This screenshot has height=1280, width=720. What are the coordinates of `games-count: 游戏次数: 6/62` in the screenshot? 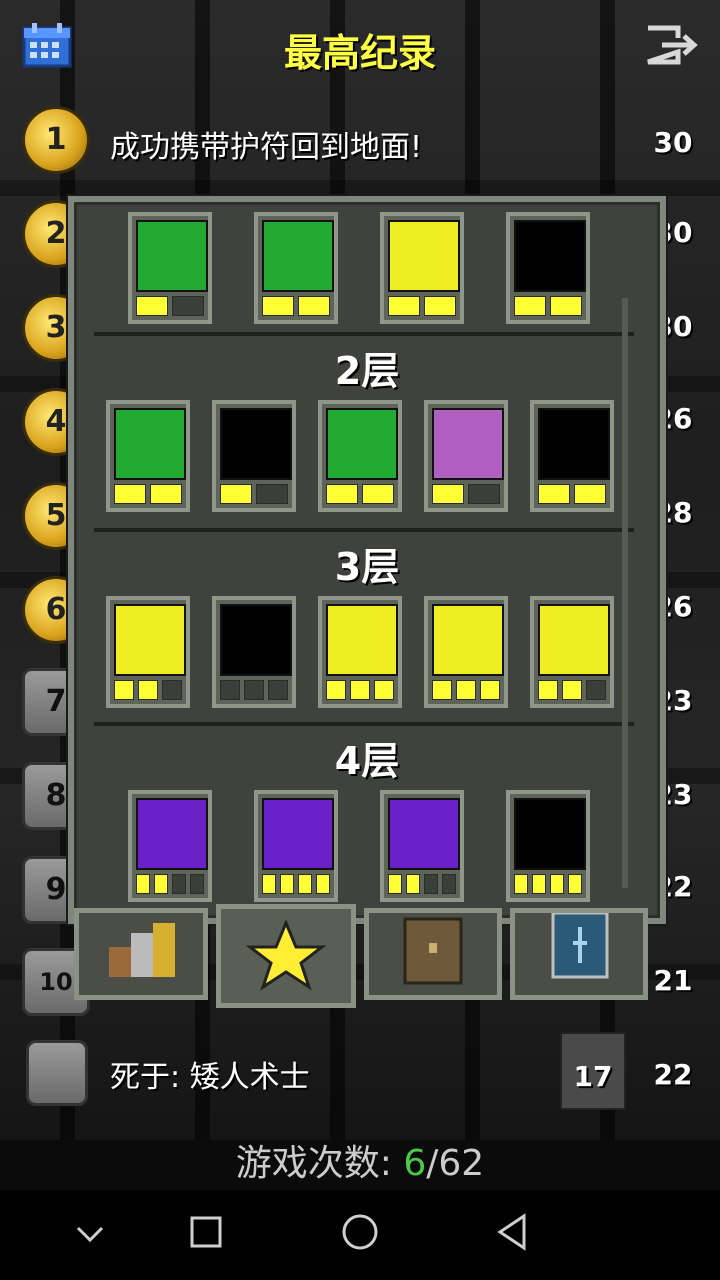 It's located at (360, 1160).